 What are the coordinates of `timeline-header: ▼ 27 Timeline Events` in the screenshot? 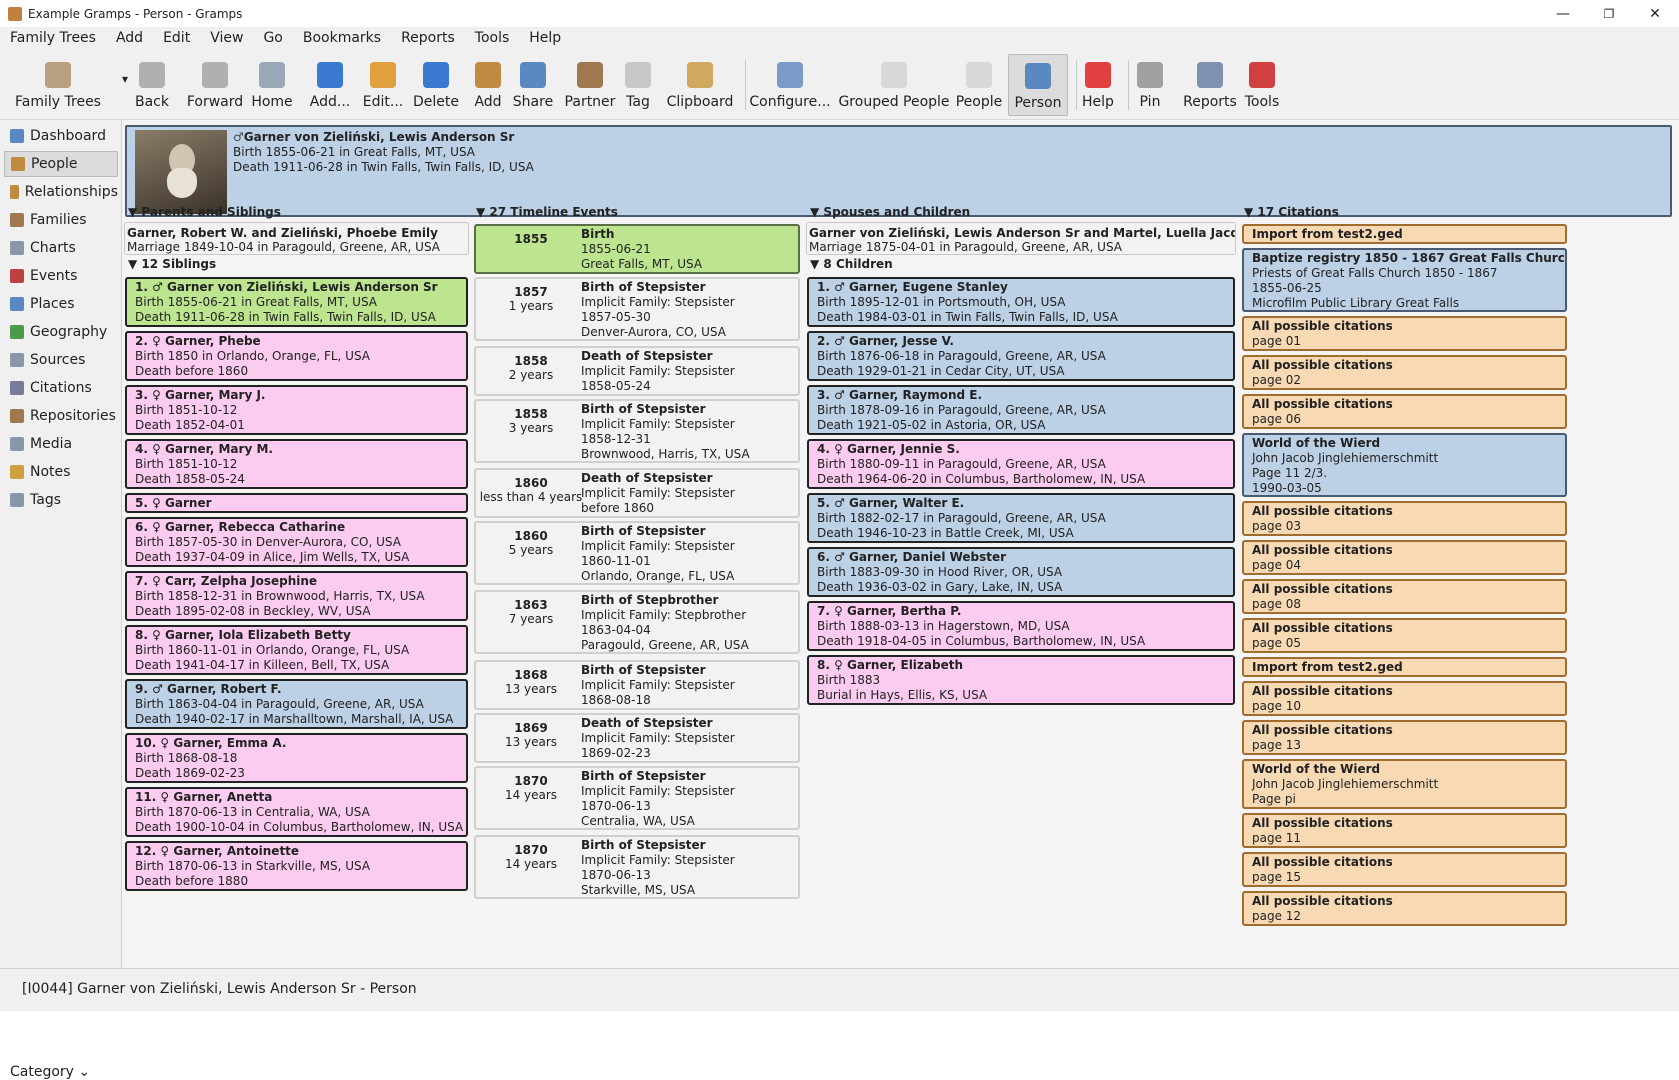 It's located at (547, 212).